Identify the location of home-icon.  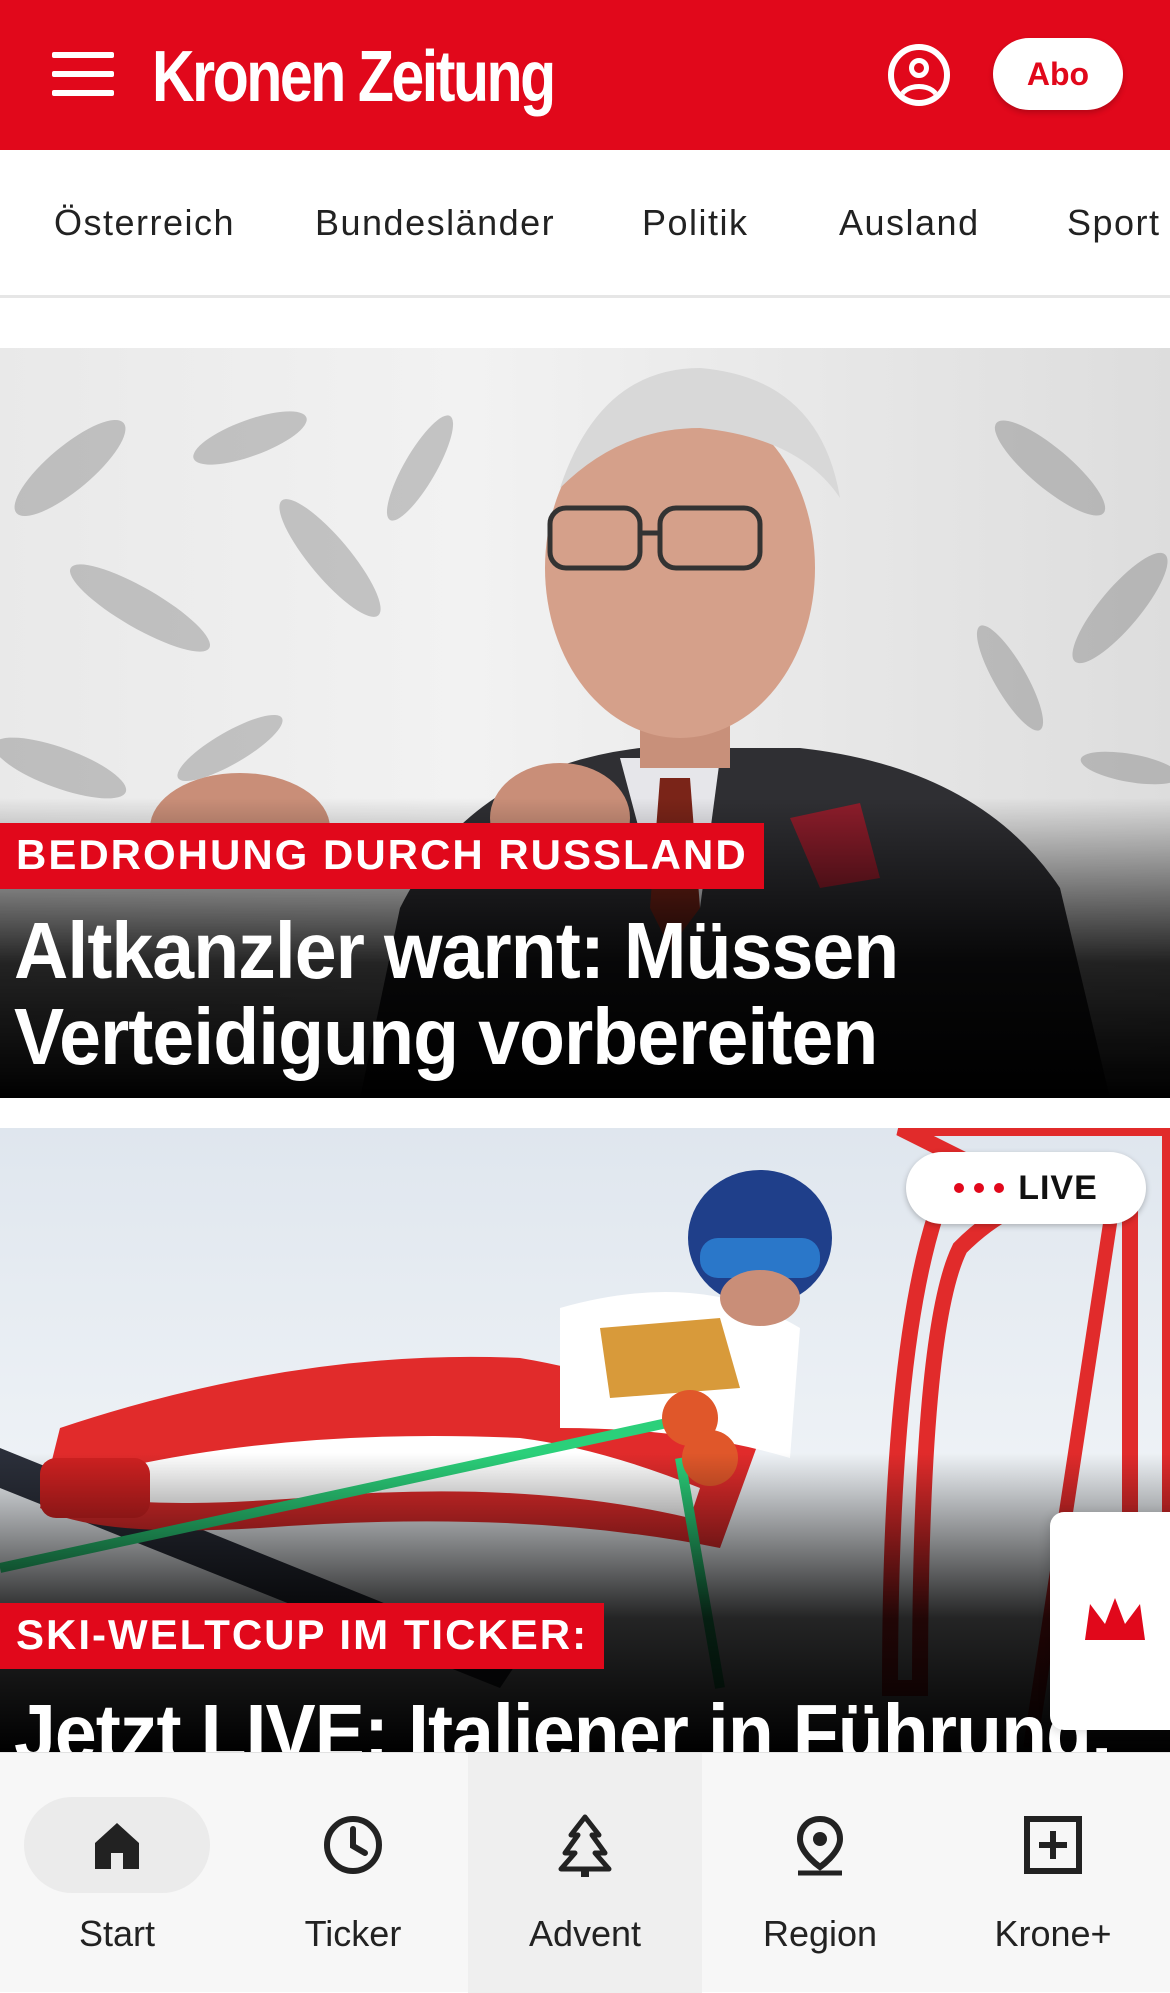
(117, 1846).